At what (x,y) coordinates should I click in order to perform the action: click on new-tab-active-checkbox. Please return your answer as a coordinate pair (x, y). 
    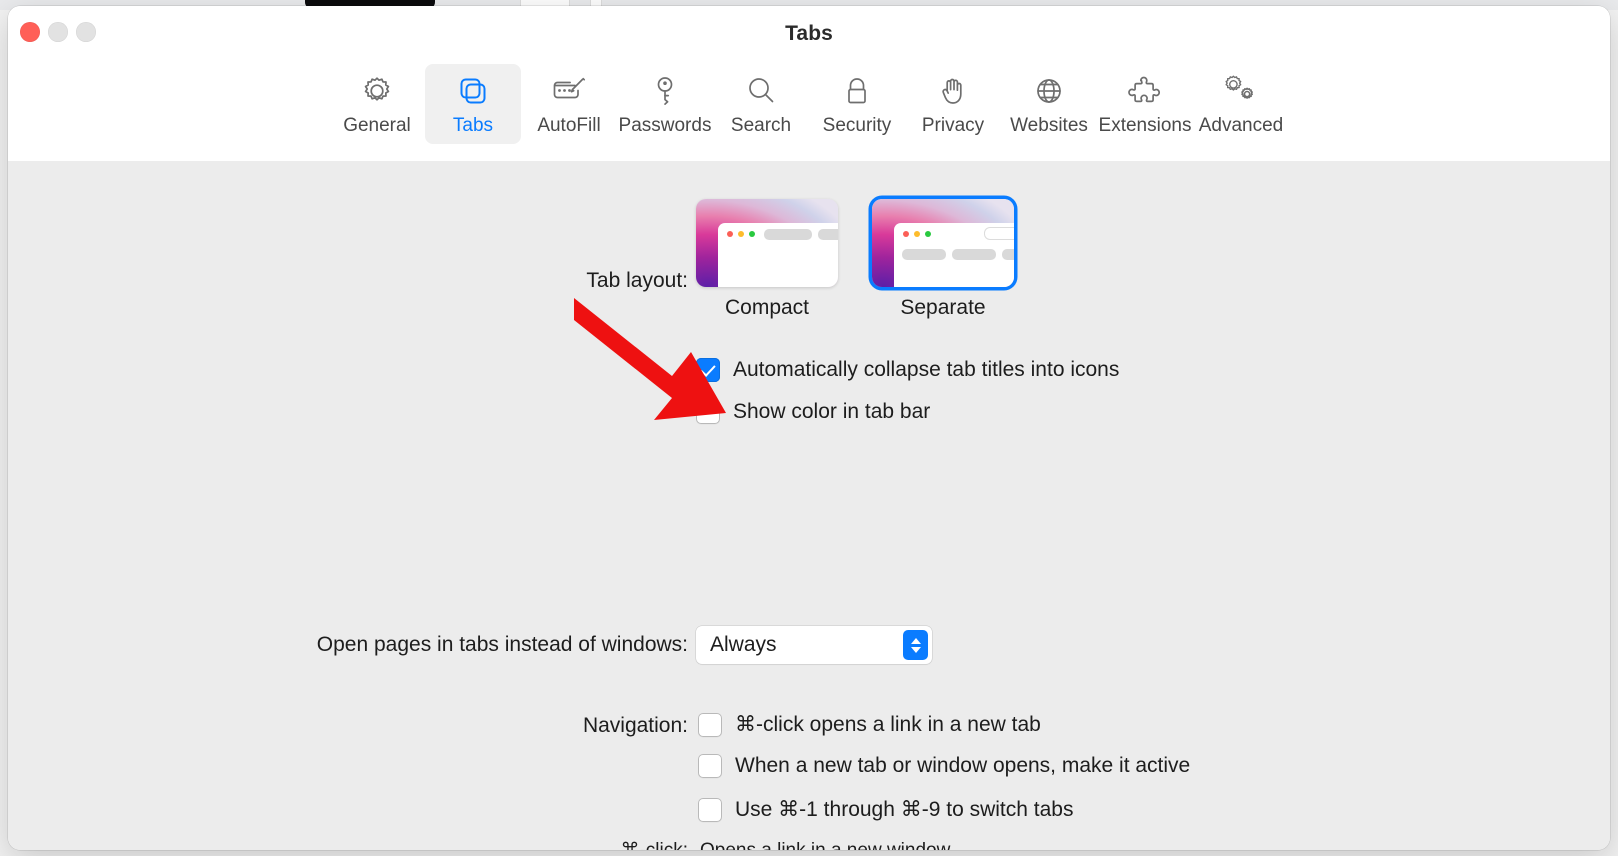
    Looking at the image, I should click on (710, 766).